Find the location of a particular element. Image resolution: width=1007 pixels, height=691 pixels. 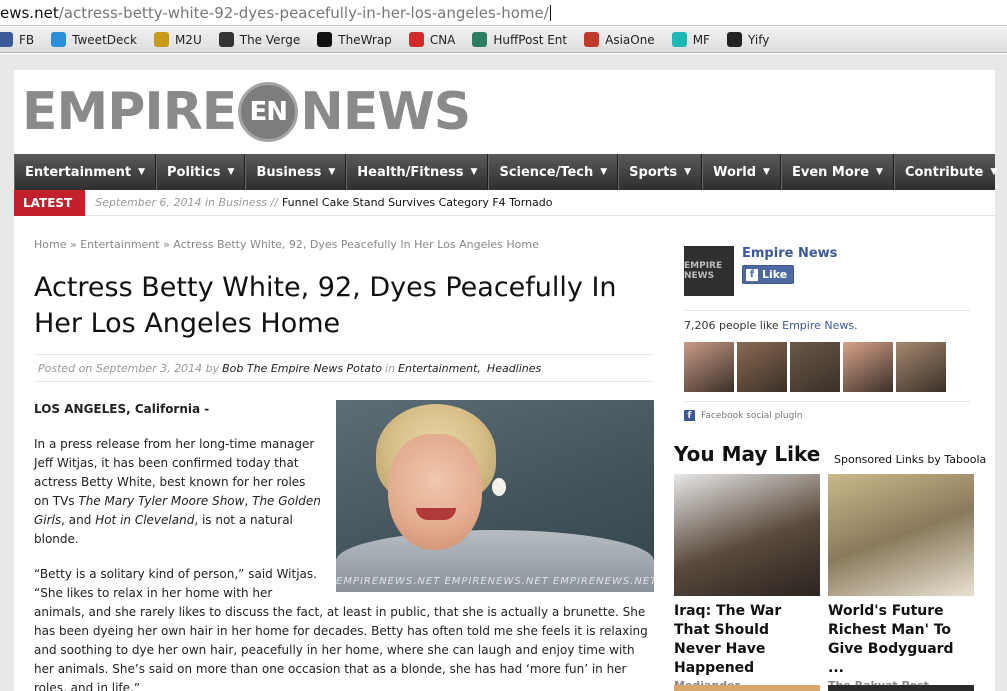

nav-item-1: Politics ▼ is located at coordinates (201, 172).